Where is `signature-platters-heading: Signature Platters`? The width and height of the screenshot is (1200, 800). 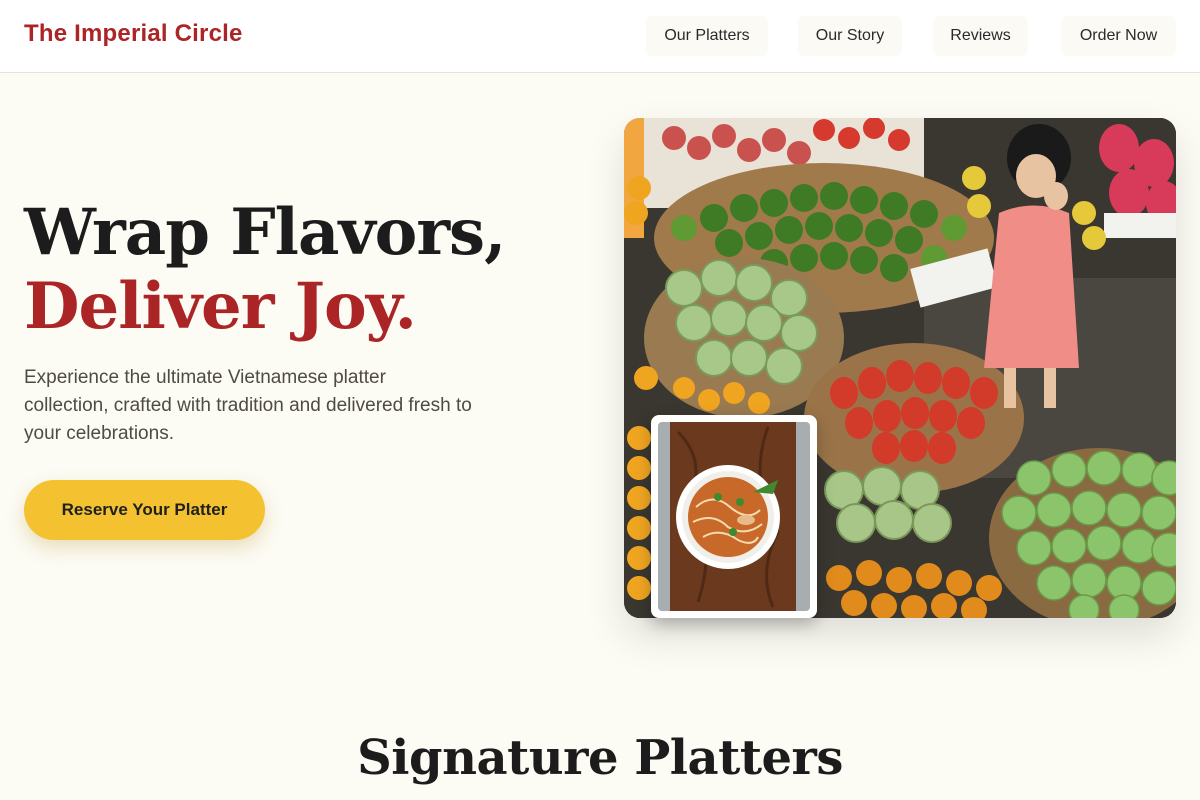 signature-platters-heading: Signature Platters is located at coordinates (600, 758).